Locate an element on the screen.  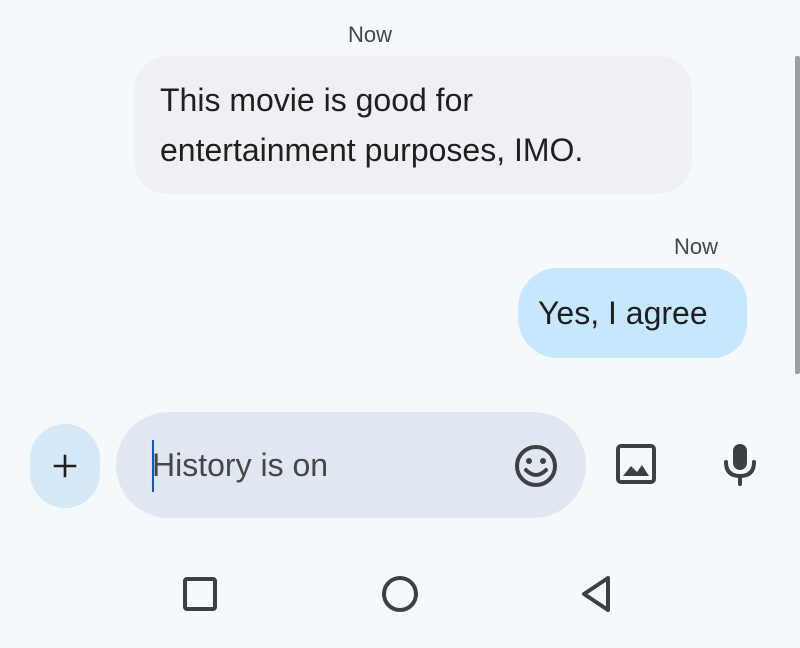
home-circle-icon is located at coordinates (400, 594).